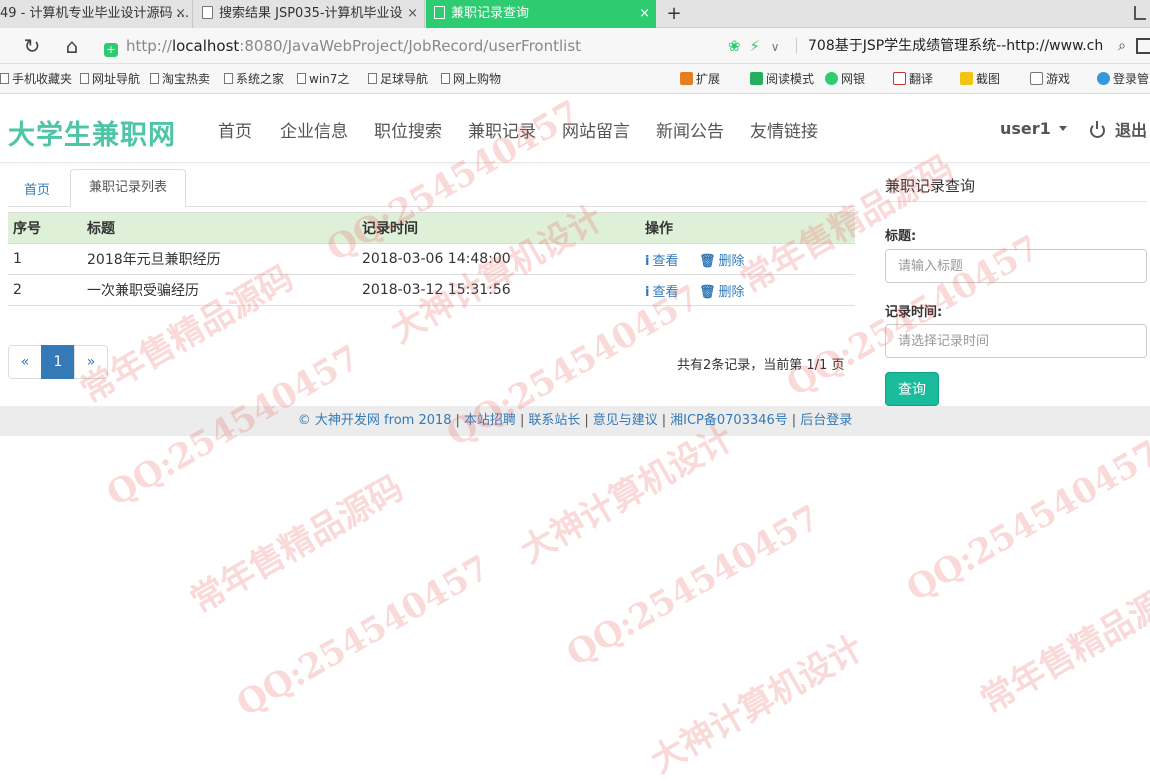 This screenshot has width=1150, height=782. I want to click on bookmark-system-home: 系统之家, so click(254, 79).